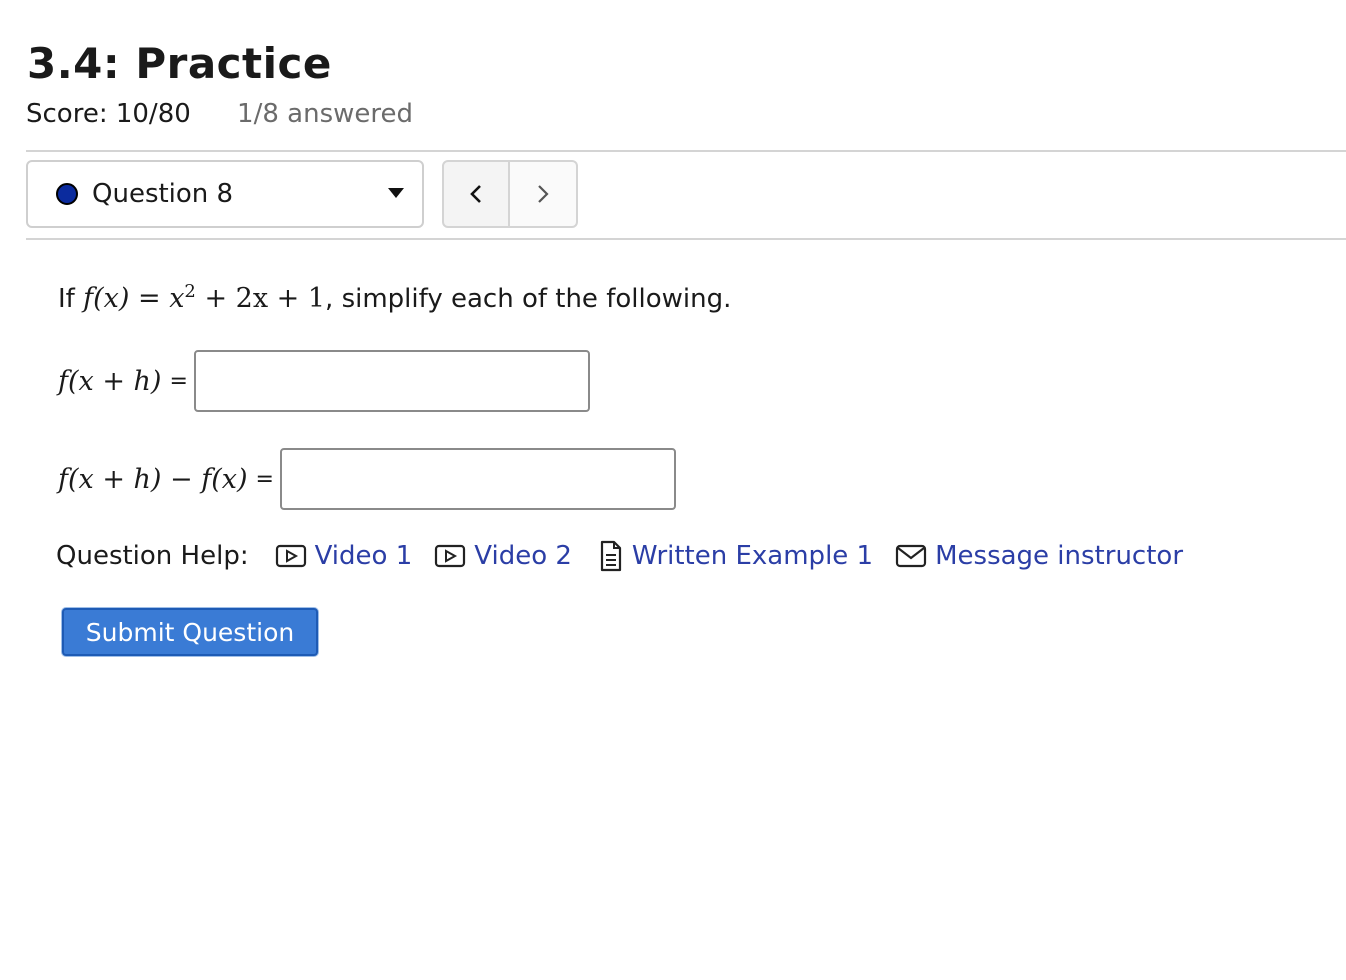 Image resolution: width=1346 pixels, height=980 pixels. What do you see at coordinates (153, 479) in the screenshot?
I see `part-2-expression: f(x + h) − f(x)` at bounding box center [153, 479].